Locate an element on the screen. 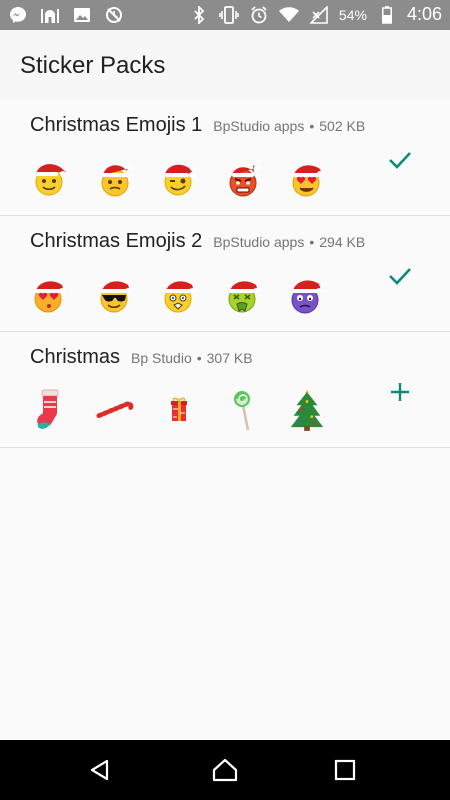 This screenshot has width=450, height=800. status-left-icons is located at coordinates (66, 15).